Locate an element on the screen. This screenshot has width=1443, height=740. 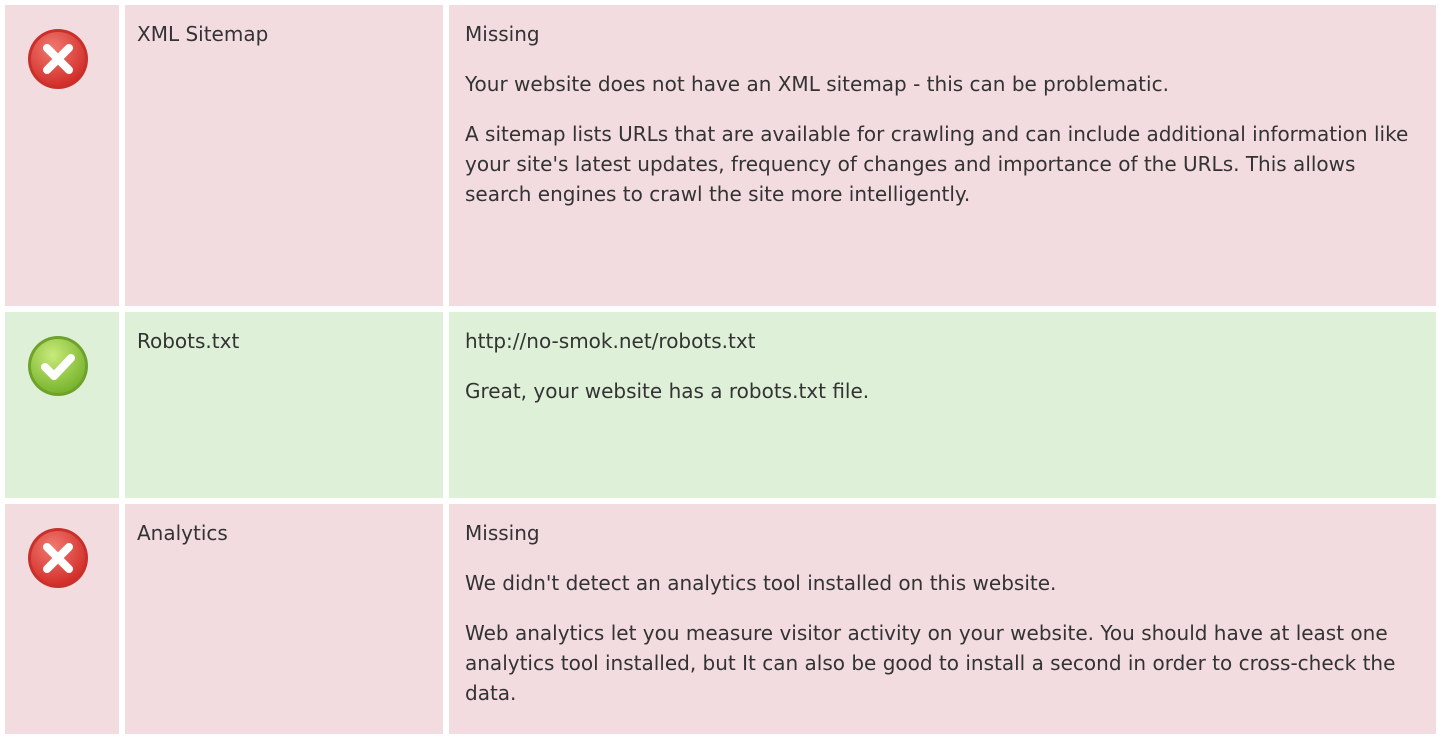
check-name: XML Sitemap is located at coordinates (284, 155).